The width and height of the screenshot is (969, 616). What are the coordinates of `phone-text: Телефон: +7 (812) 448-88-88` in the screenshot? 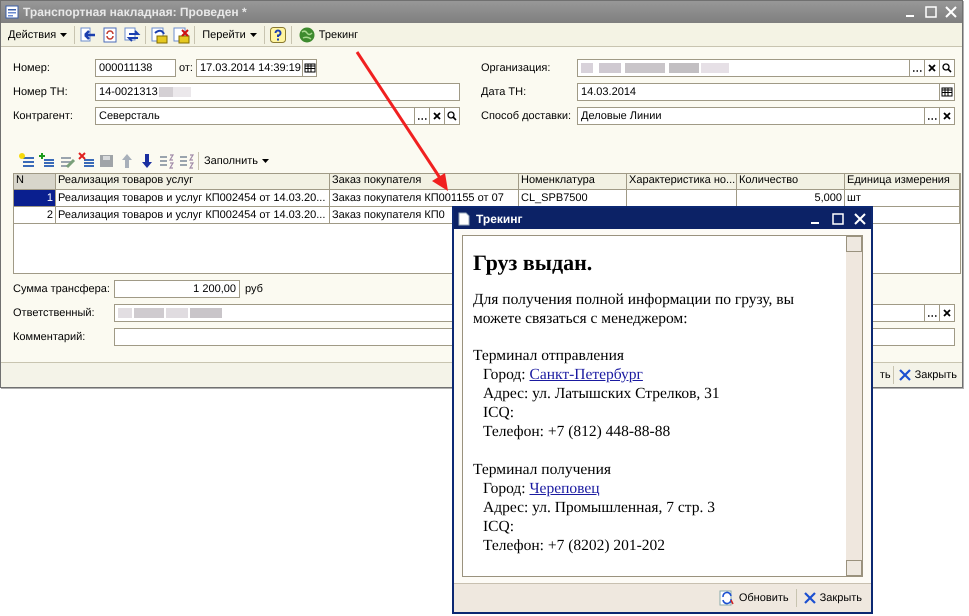 It's located at (576, 431).